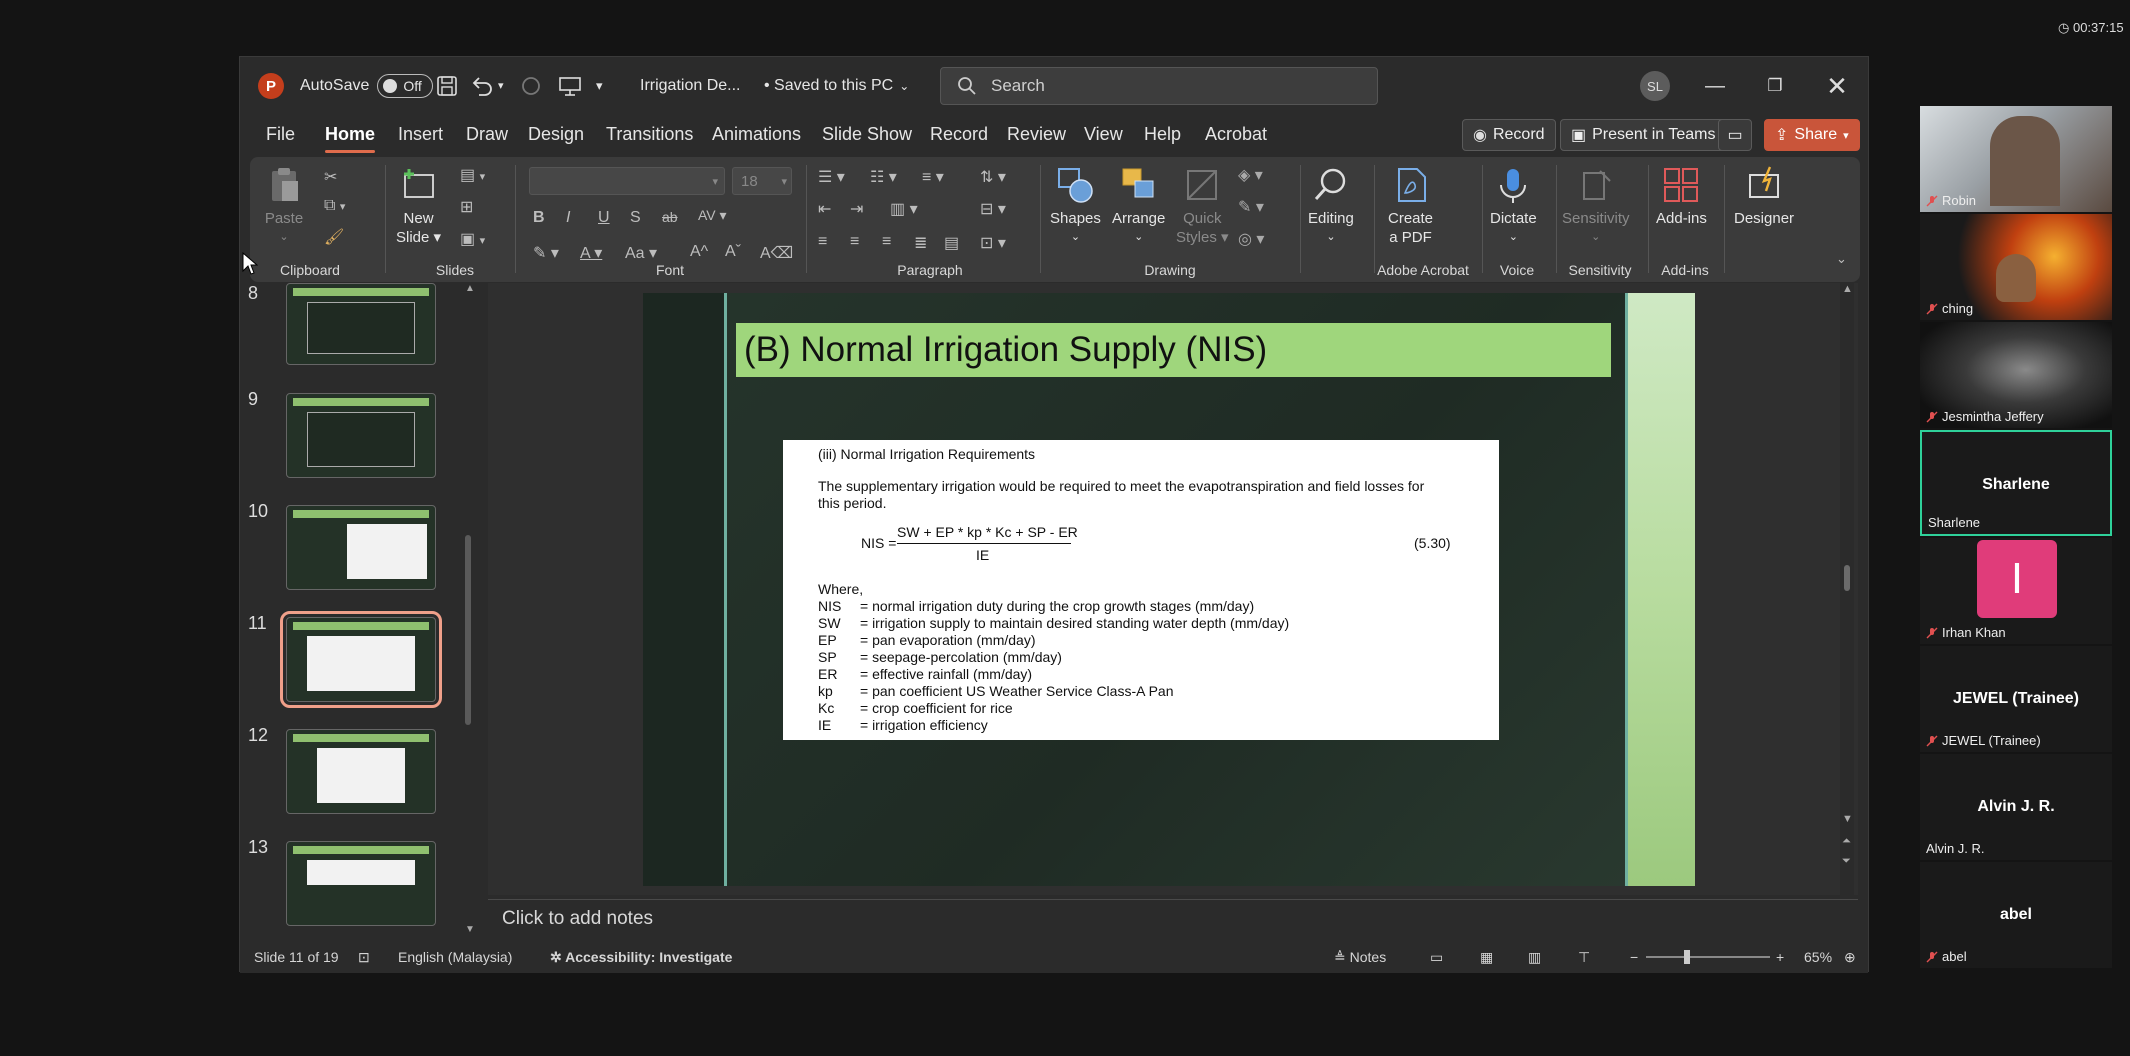 This screenshot has height=1056, width=2130. Describe the element at coordinates (649, 134) in the screenshot. I see `tab-transitions: Transitions` at that location.